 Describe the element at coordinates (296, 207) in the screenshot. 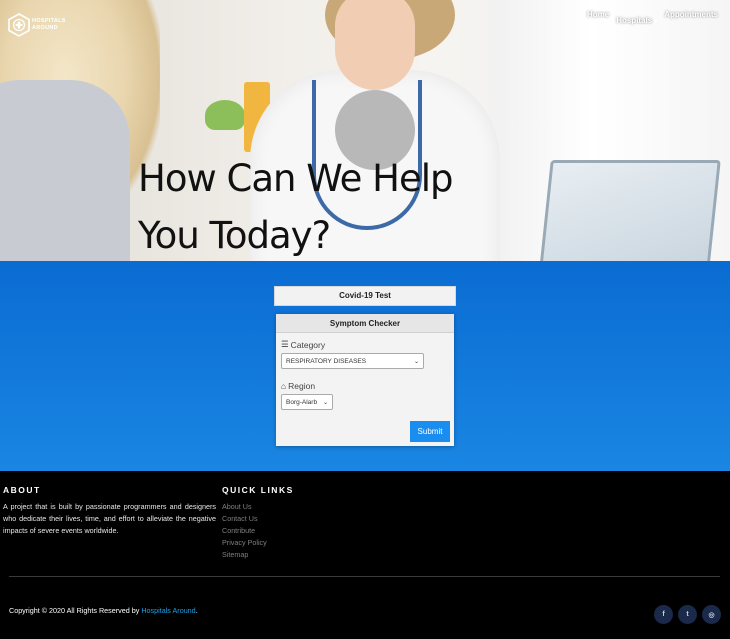

I see `hero-title: How Can We Help You Today?` at that location.